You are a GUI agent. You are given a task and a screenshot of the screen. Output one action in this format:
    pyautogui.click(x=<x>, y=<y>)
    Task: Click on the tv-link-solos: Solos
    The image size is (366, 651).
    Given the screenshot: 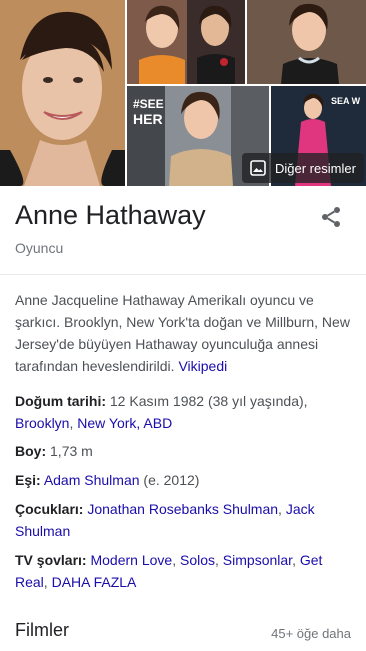 What is the action you would take?
    pyautogui.click(x=197, y=560)
    